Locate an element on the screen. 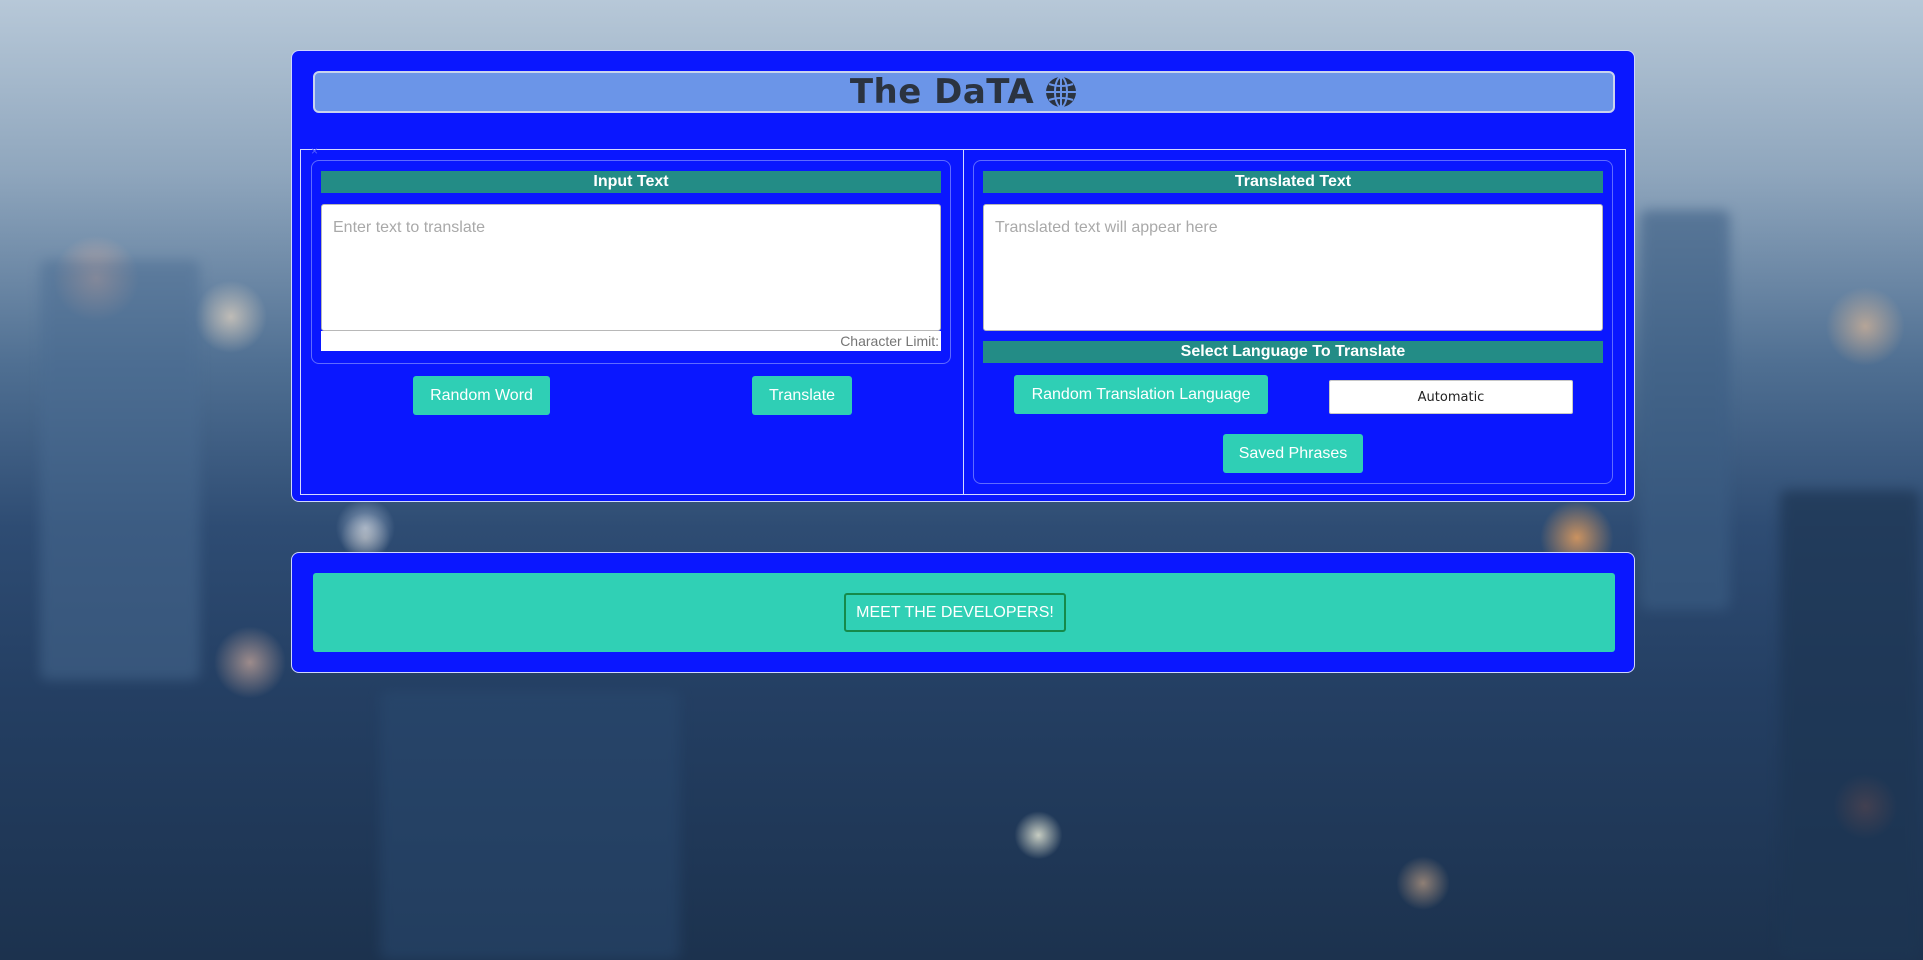  random-word-button: Random Word is located at coordinates (481, 395).